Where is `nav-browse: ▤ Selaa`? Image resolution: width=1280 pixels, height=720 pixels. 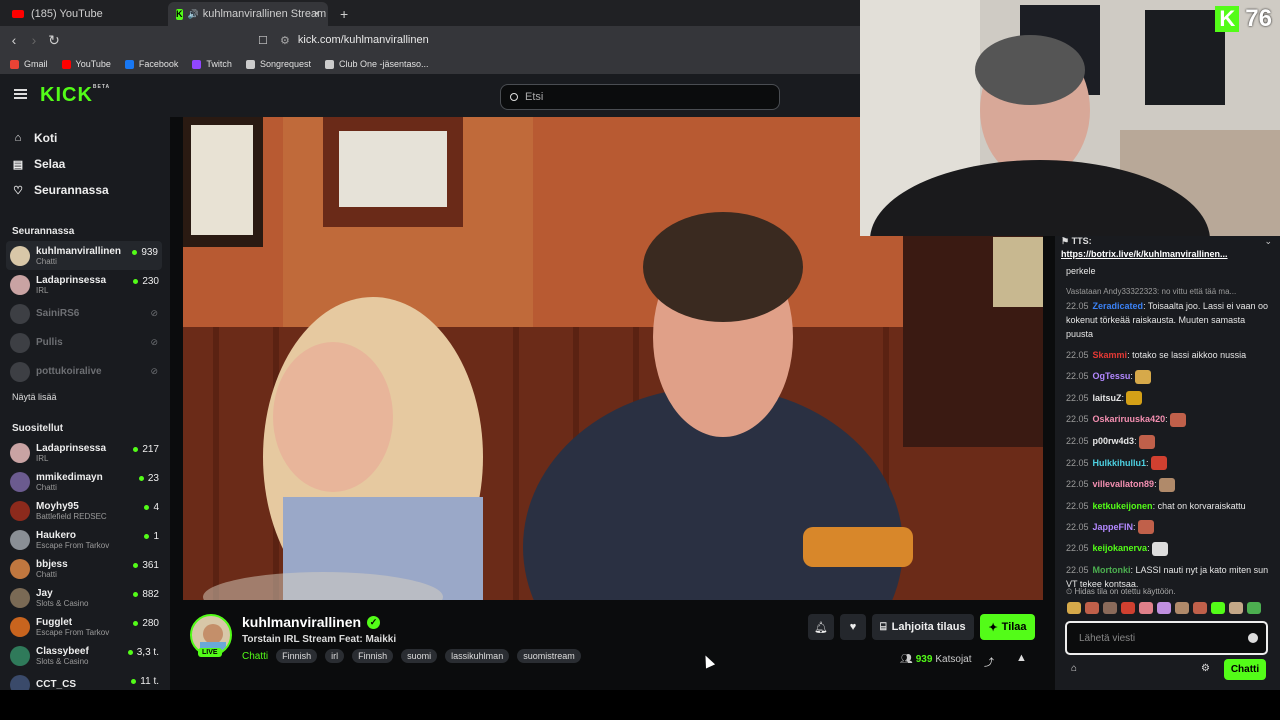 nav-browse: ▤ Selaa is located at coordinates (85, 164).